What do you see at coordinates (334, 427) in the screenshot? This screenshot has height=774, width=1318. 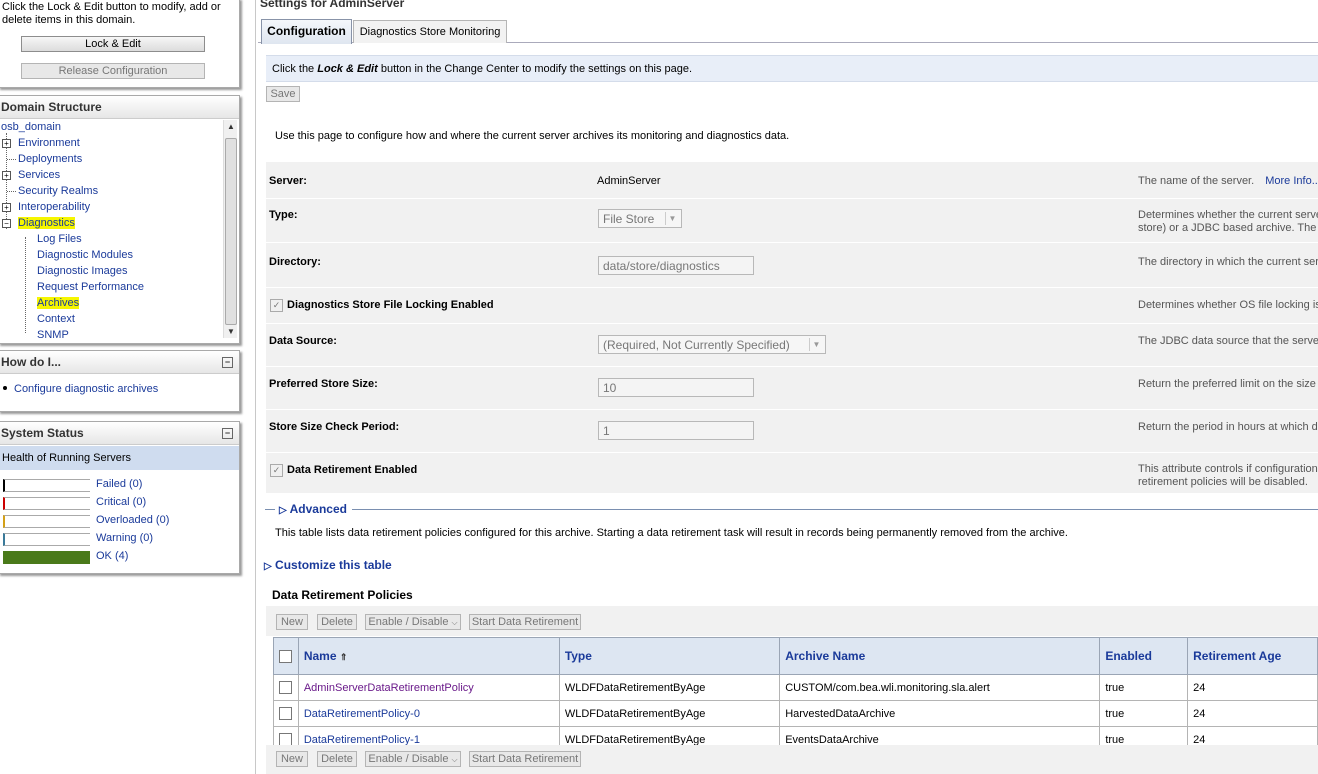 I see `label-check-period: Store Size Check Period:` at bounding box center [334, 427].